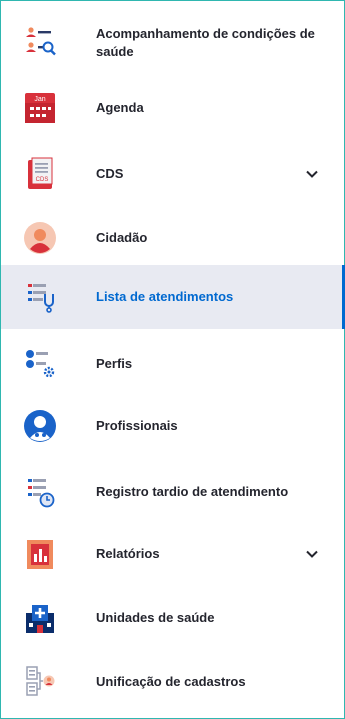 This screenshot has width=345, height=719. I want to click on reports-icon, so click(40, 554).